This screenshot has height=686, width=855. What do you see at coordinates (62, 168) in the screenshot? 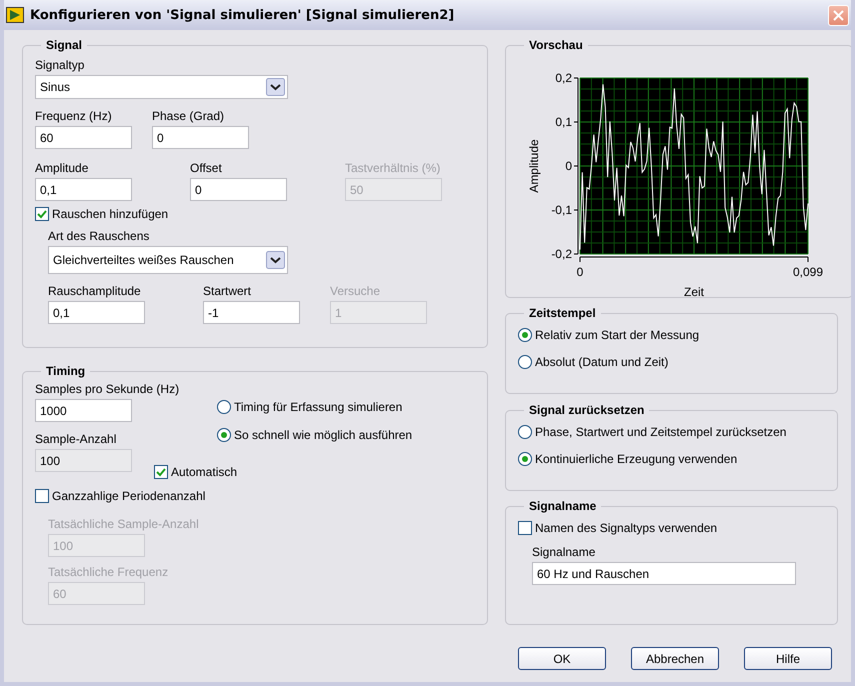
I see `field-label: Amplitude` at bounding box center [62, 168].